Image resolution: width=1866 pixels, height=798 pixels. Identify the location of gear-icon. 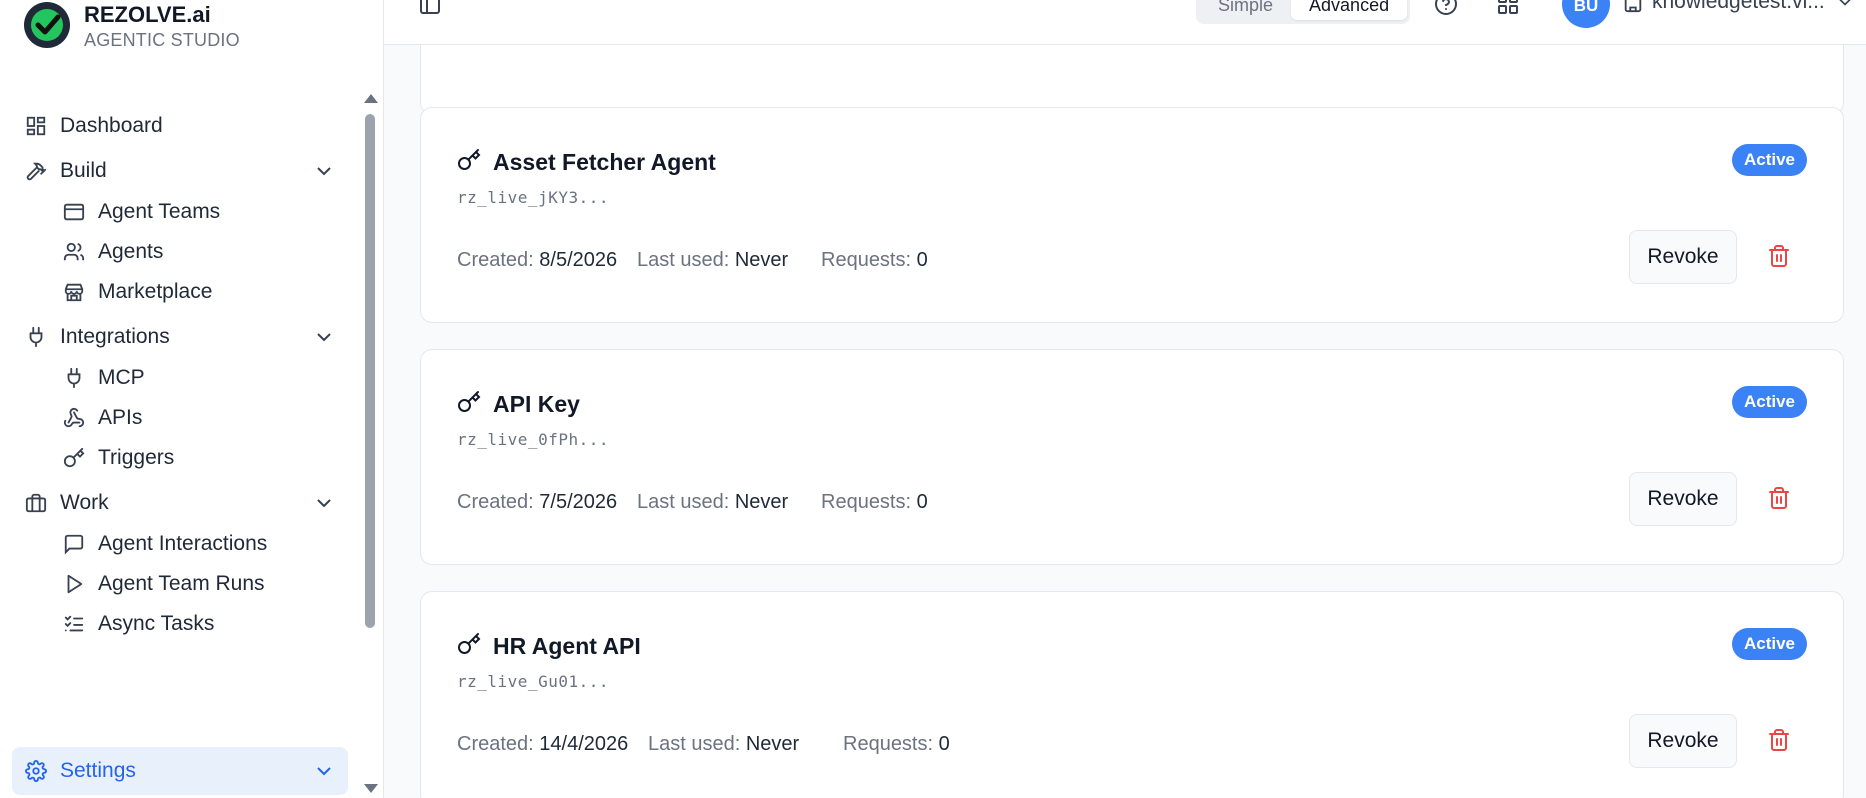
(36, 771).